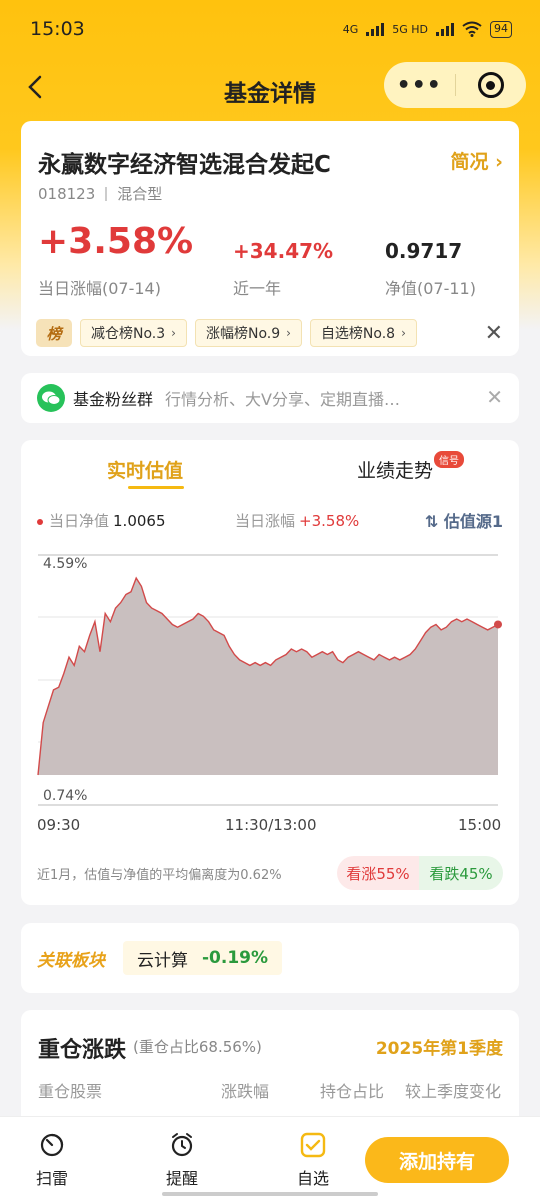 The height and width of the screenshot is (1200, 540). What do you see at coordinates (268, 676) in the screenshot?
I see `estimate-area` at bounding box center [268, 676].